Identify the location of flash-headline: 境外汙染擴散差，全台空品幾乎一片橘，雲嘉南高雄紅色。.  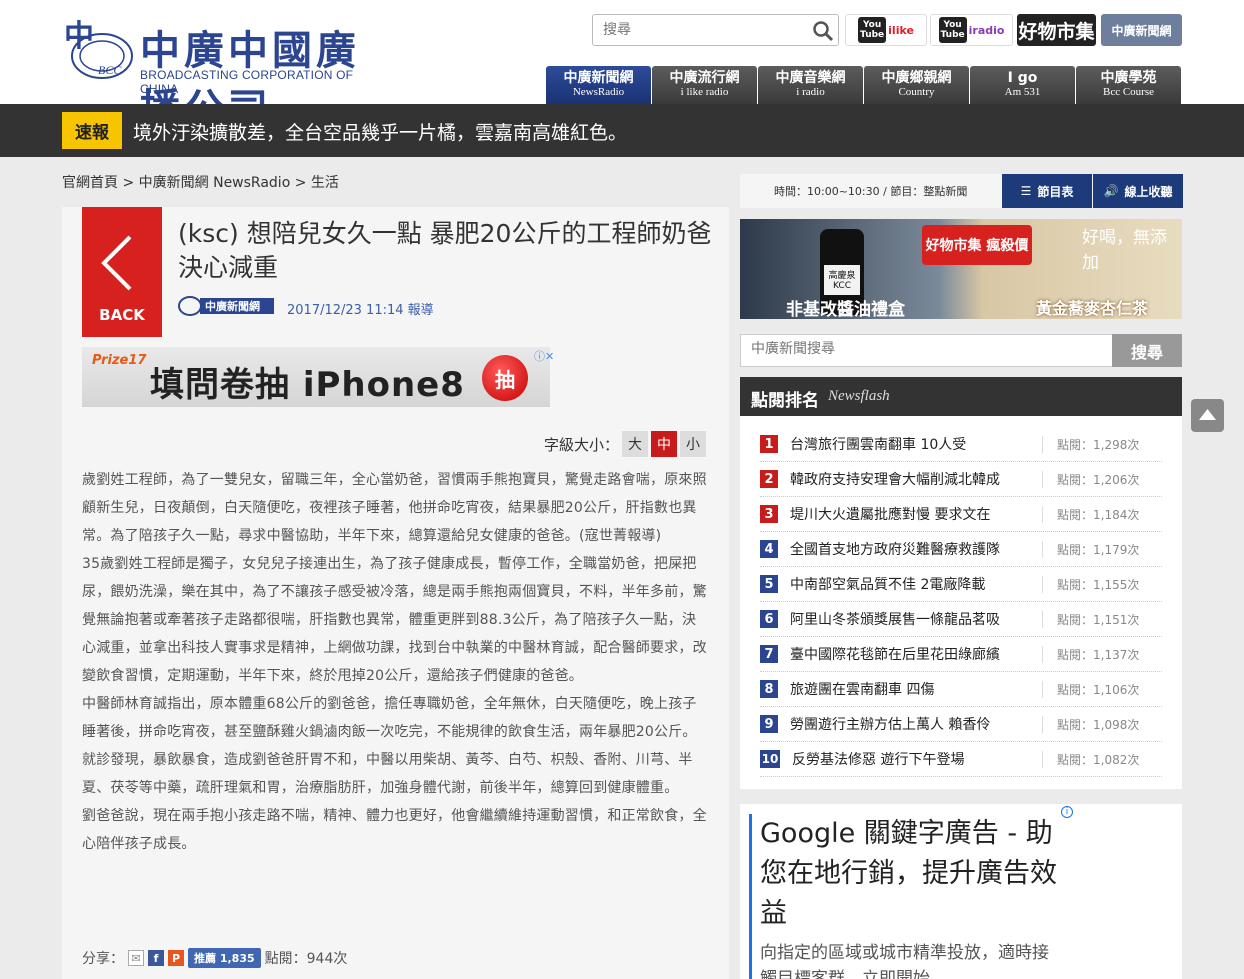
(380, 131).